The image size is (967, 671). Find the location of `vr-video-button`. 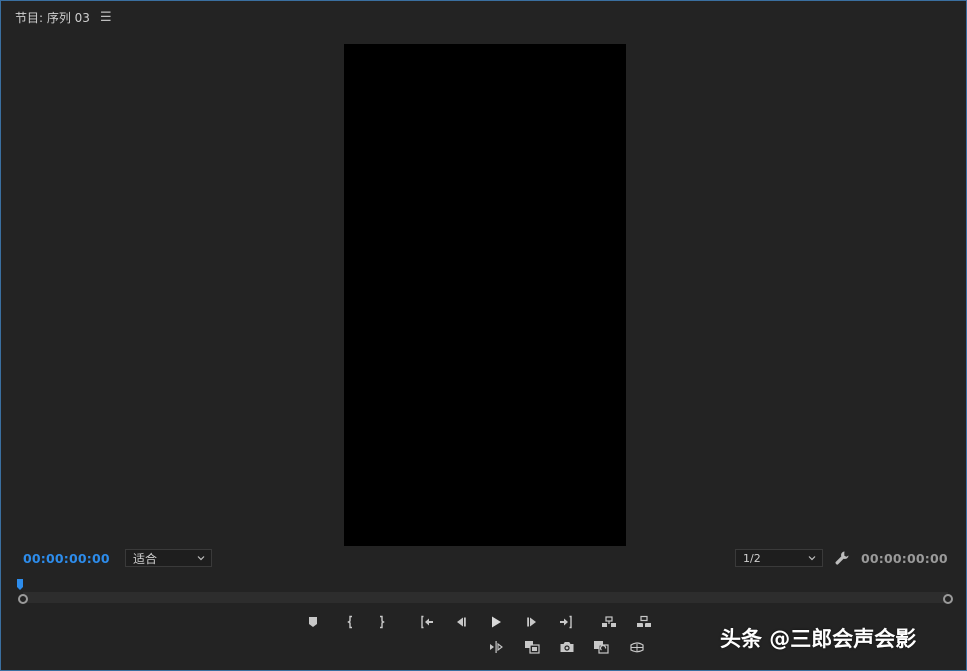

vr-video-button is located at coordinates (637, 647).